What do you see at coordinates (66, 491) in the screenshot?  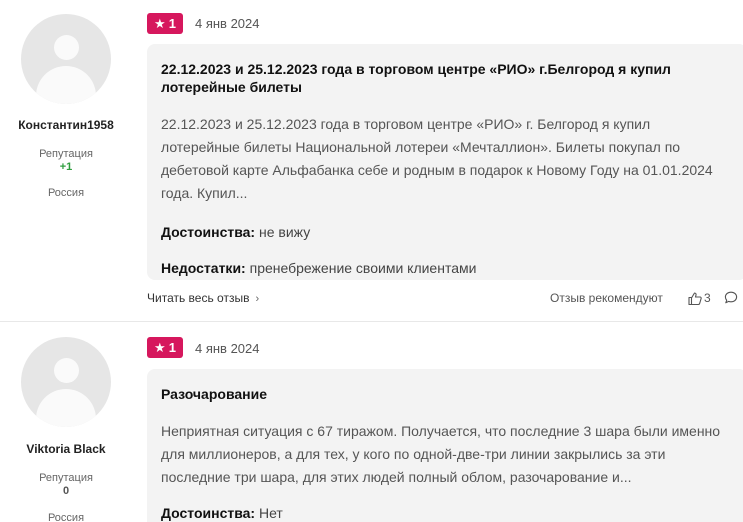 I see `reputation-value: 0` at bounding box center [66, 491].